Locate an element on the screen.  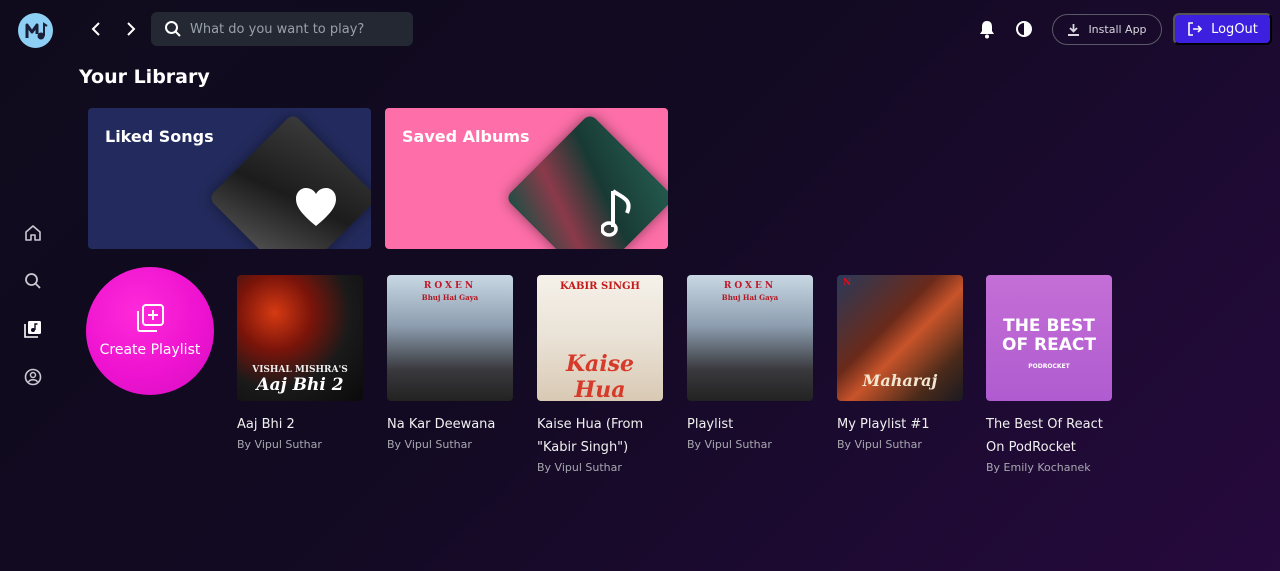
install-app-button: Install App is located at coordinates (1107, 29).